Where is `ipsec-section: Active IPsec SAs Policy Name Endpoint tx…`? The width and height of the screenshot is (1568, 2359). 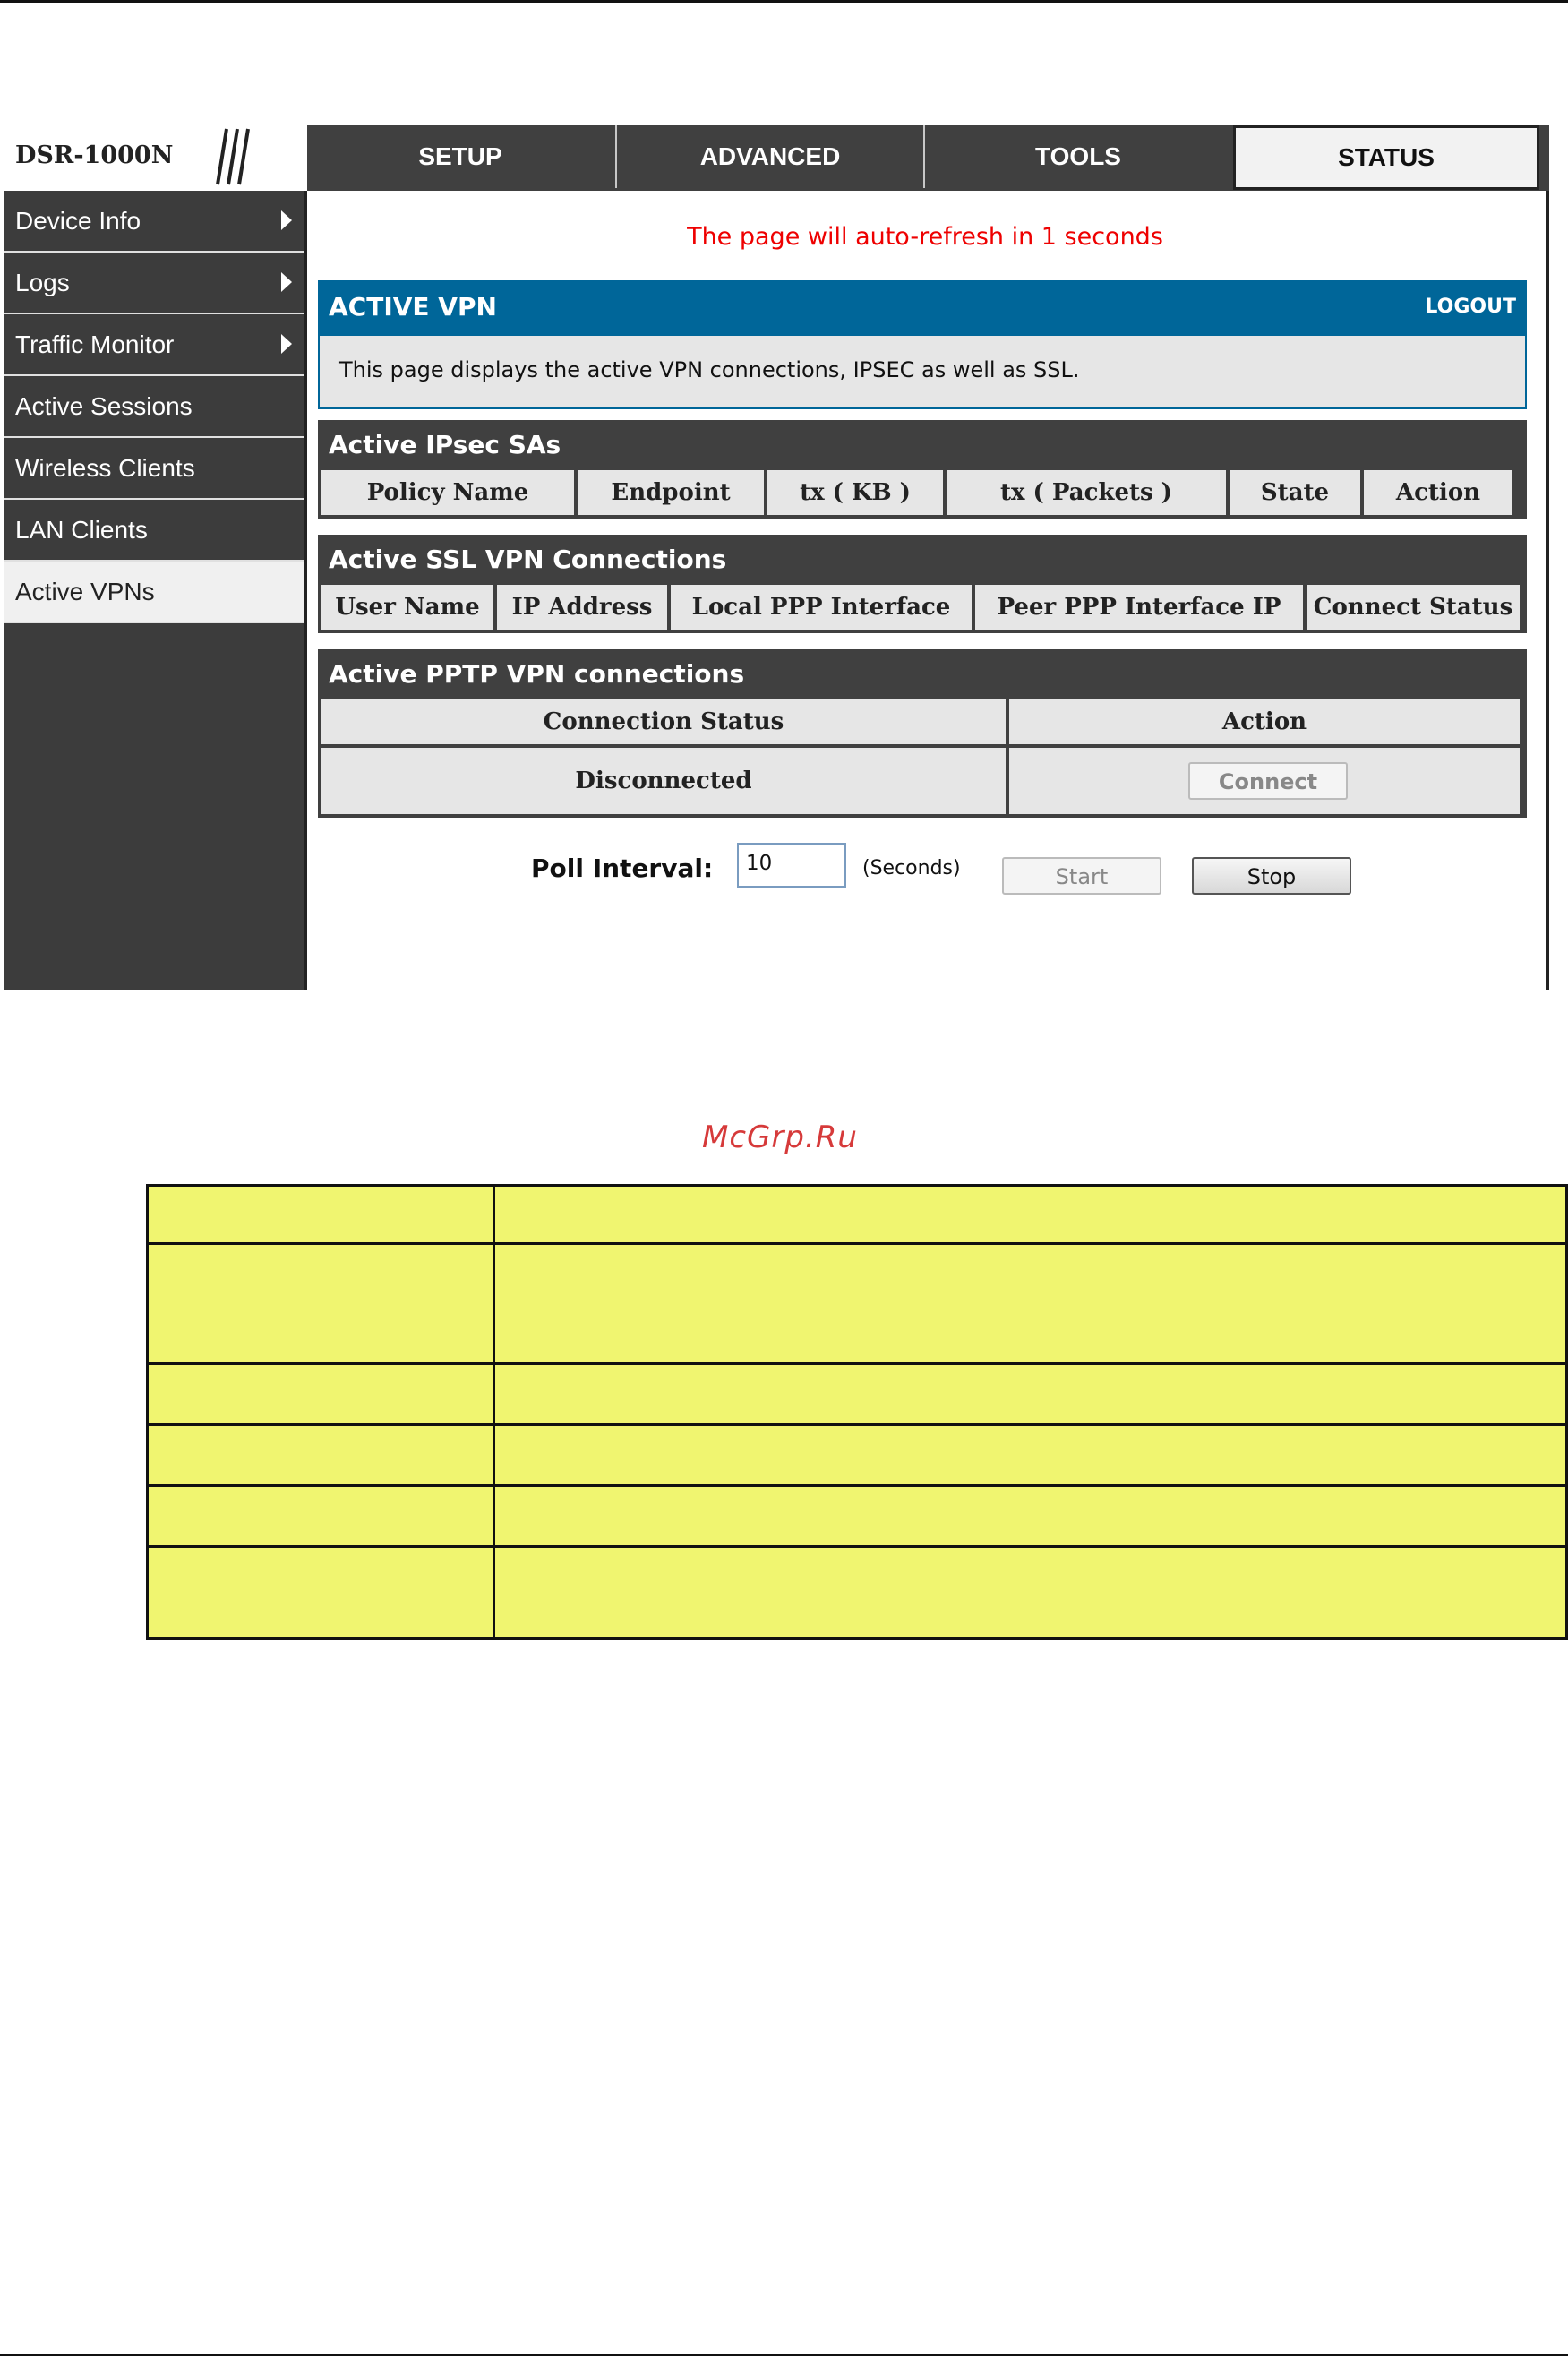 ipsec-section: Active IPsec SAs Policy Name Endpoint tx… is located at coordinates (923, 469).